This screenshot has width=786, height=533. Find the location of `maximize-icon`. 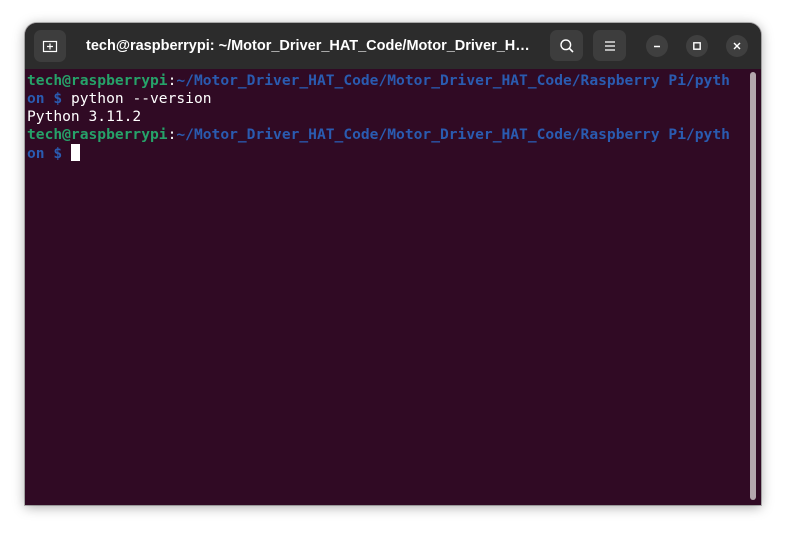

maximize-icon is located at coordinates (697, 46).